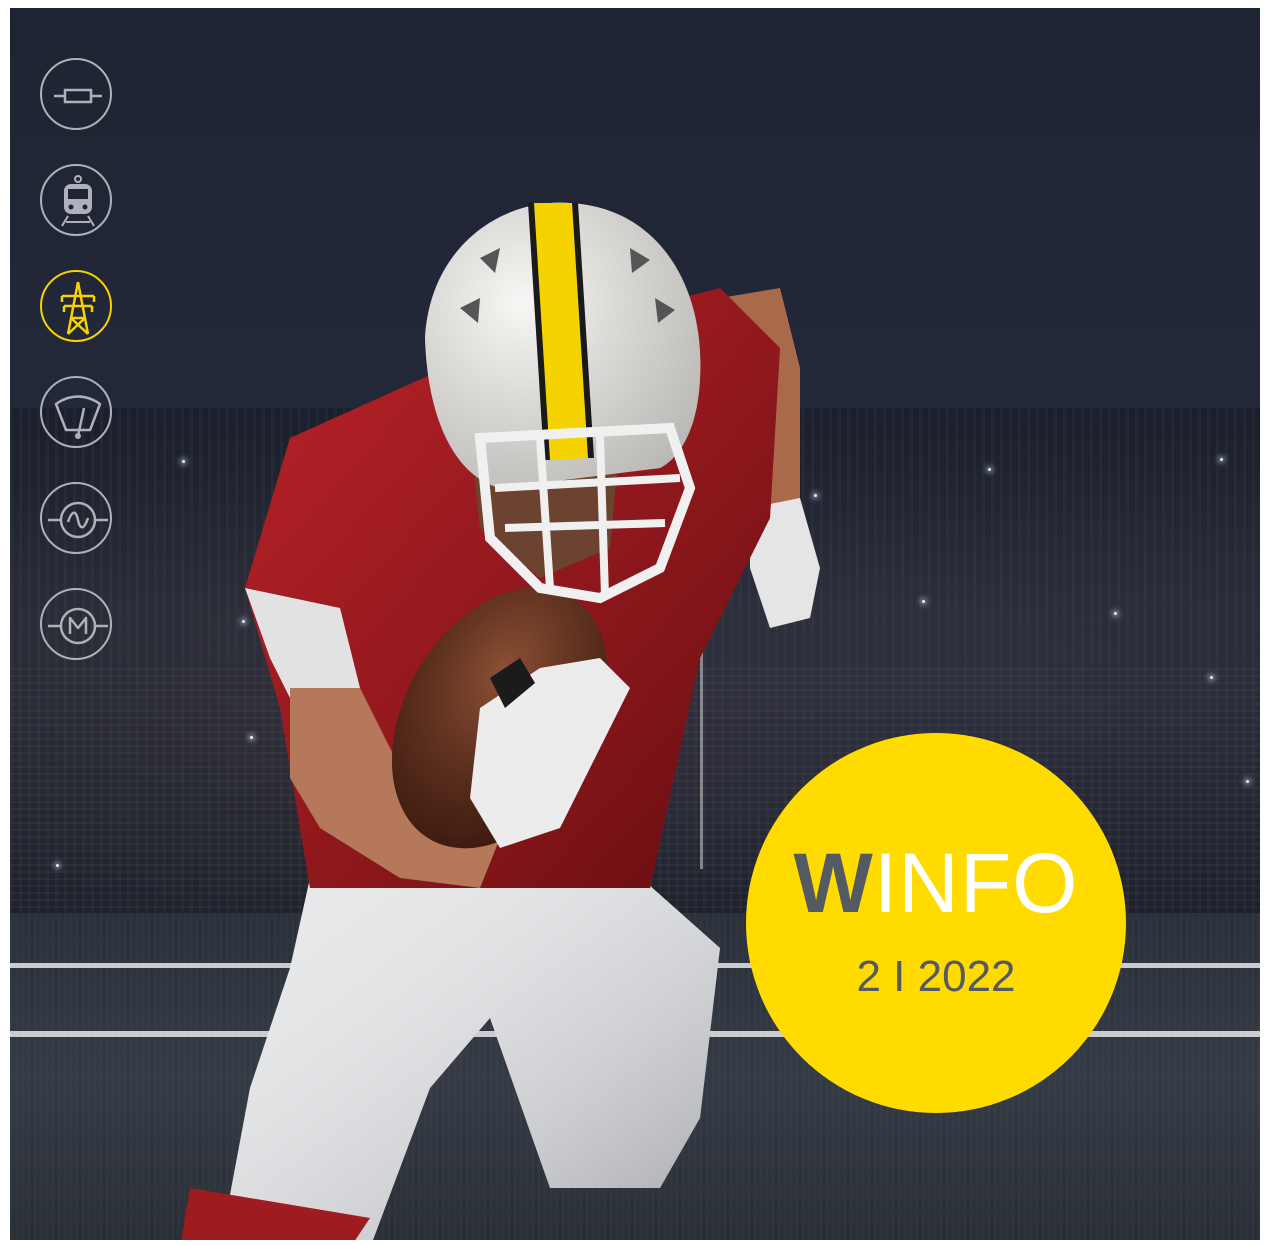 This screenshot has width=1265, height=1245. Describe the element at coordinates (833, 883) in the screenshot. I see `title-initial: W` at that location.